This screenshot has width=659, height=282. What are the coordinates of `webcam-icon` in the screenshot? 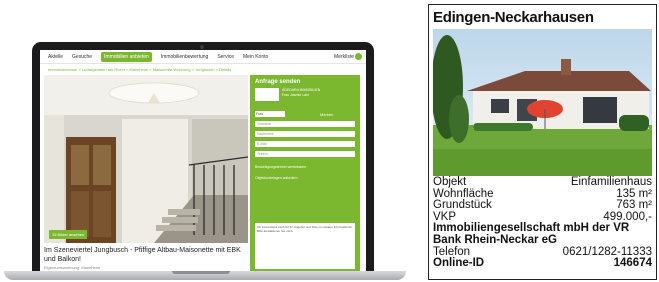 It's located at (202, 47).